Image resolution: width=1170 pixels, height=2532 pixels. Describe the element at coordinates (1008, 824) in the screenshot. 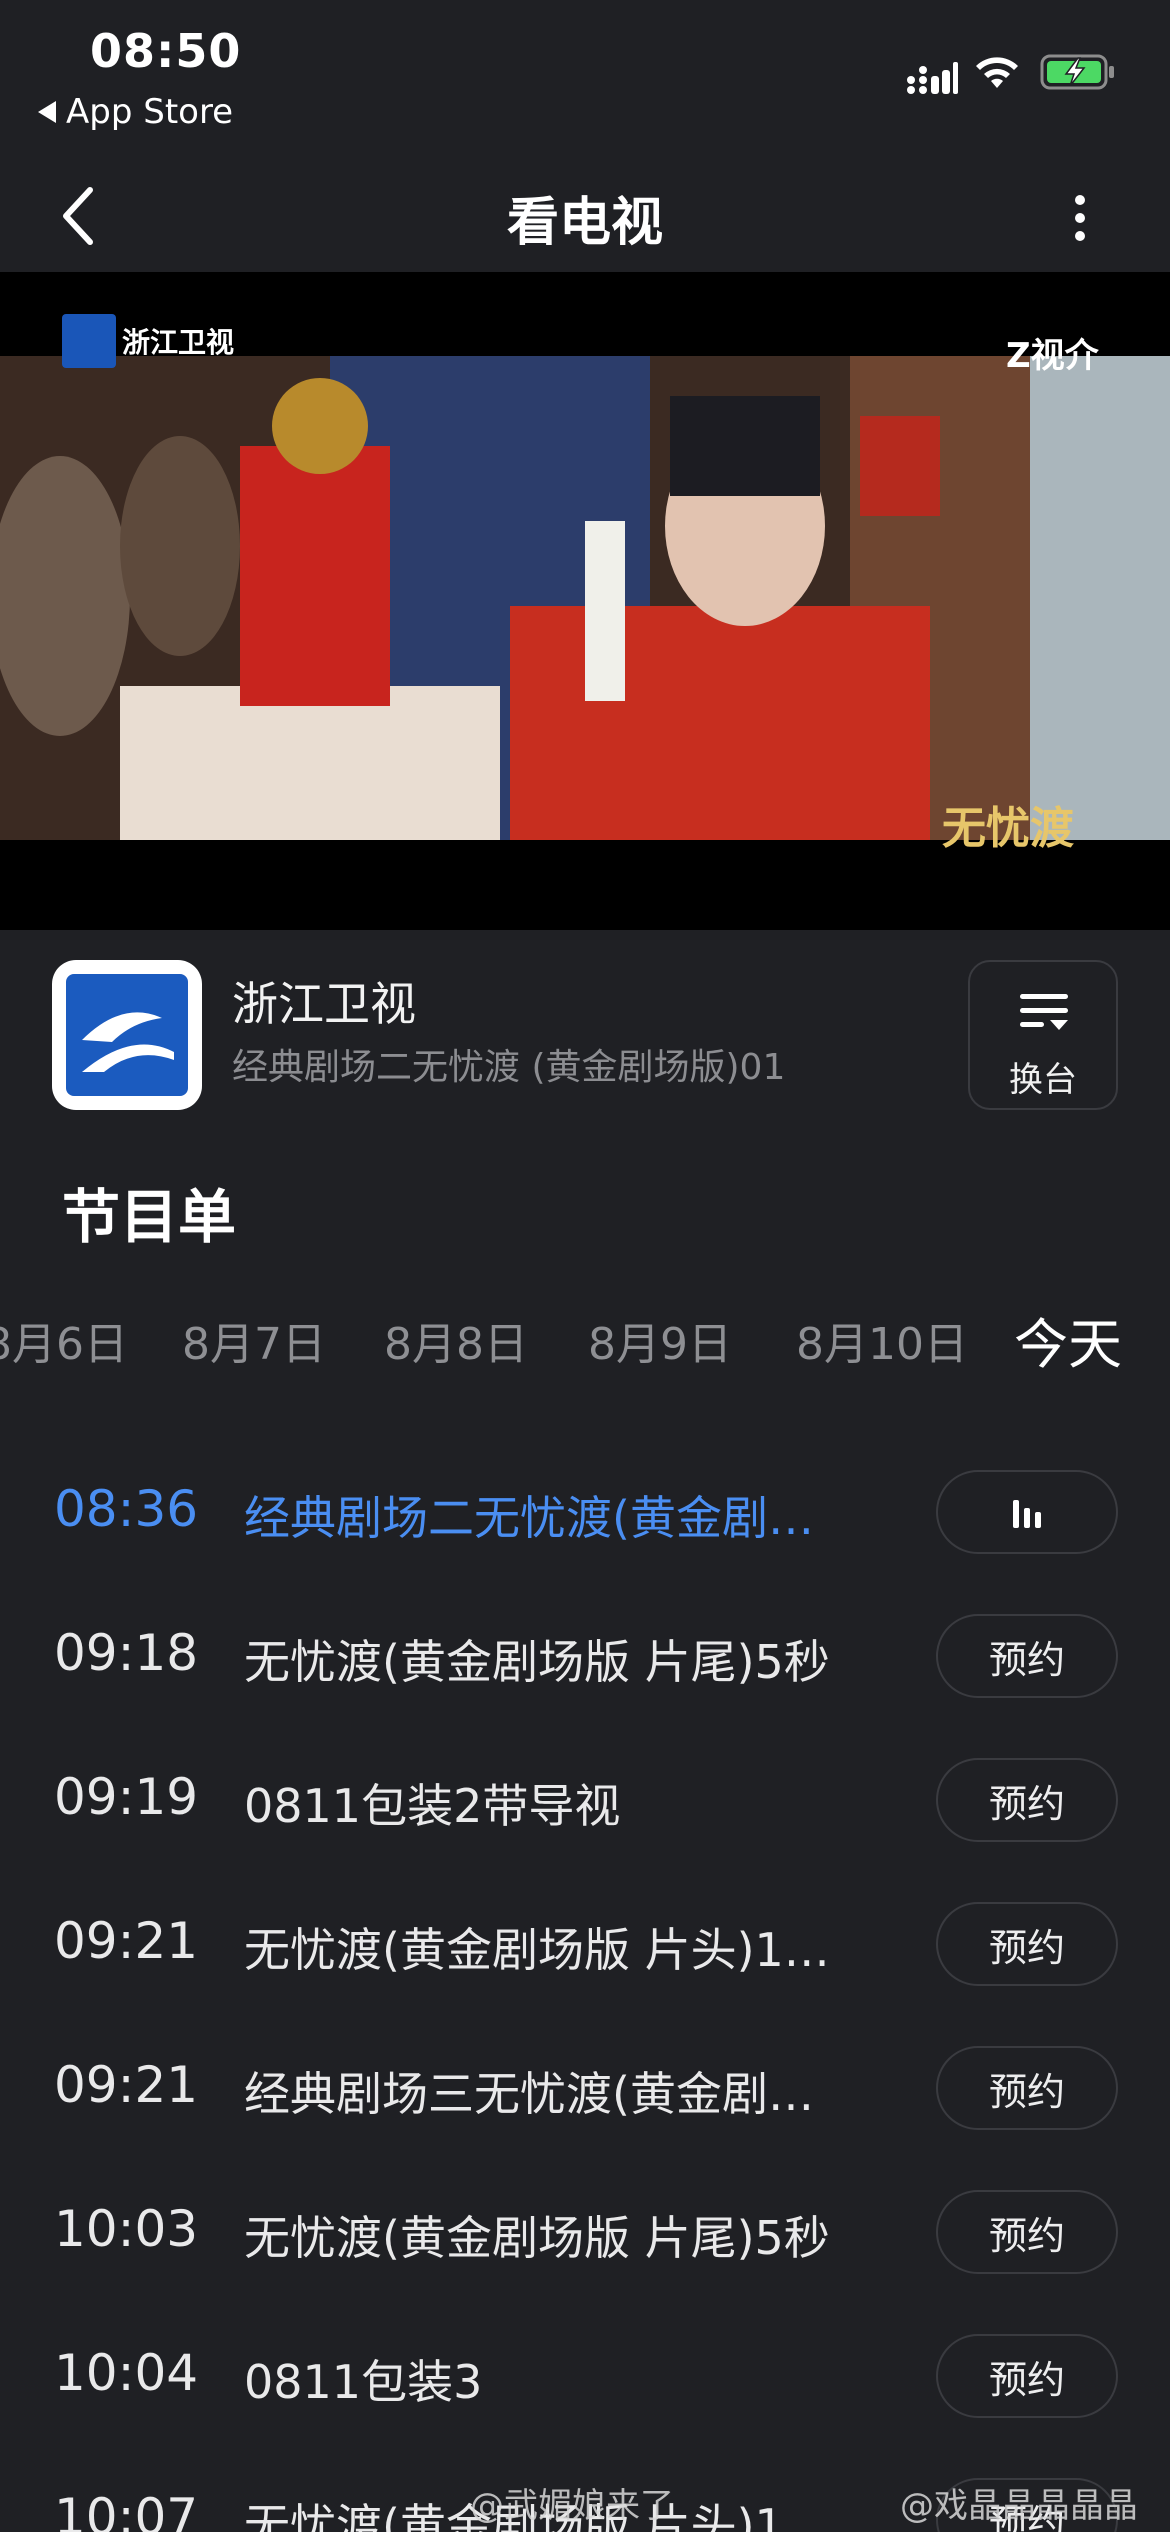

I see `show-title-overlay: 无忧渡` at that location.